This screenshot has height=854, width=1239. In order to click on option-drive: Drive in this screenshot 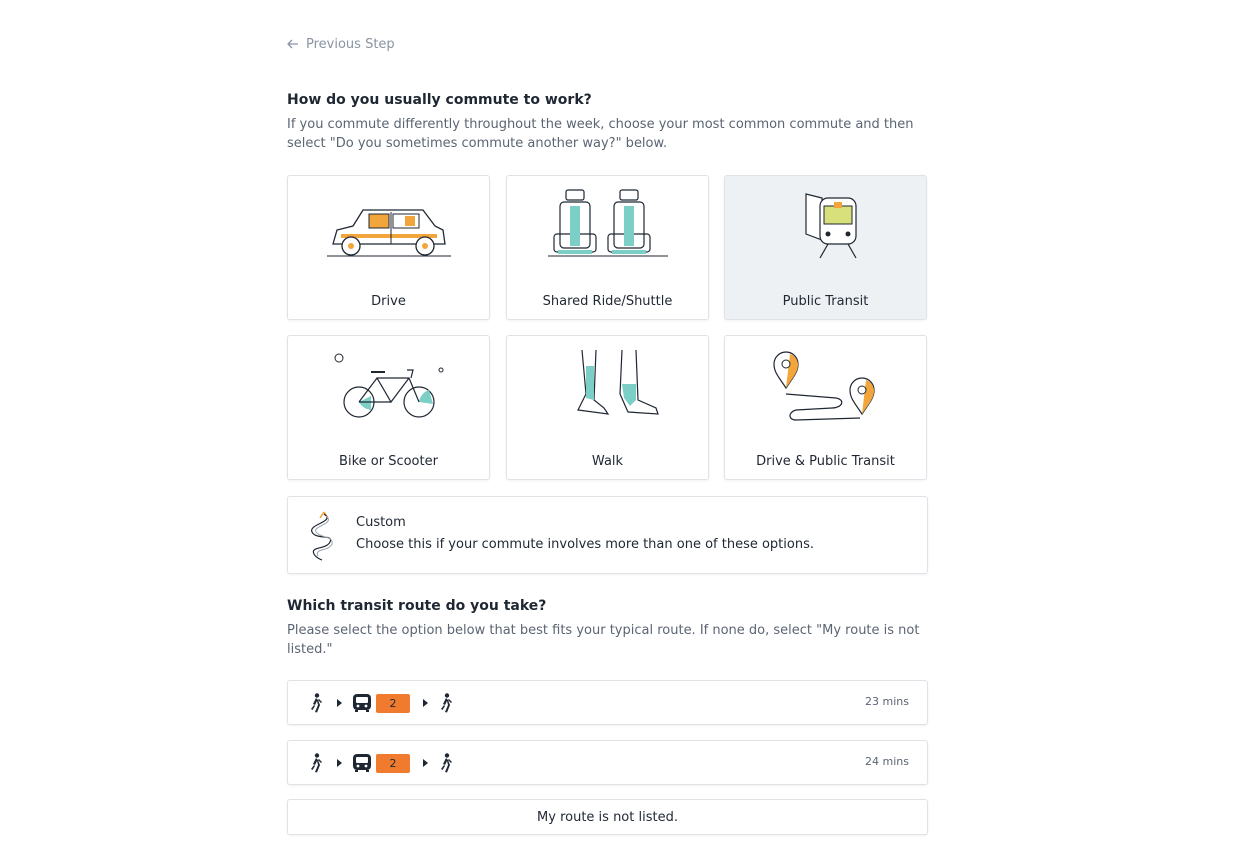, I will do `click(388, 247)`.